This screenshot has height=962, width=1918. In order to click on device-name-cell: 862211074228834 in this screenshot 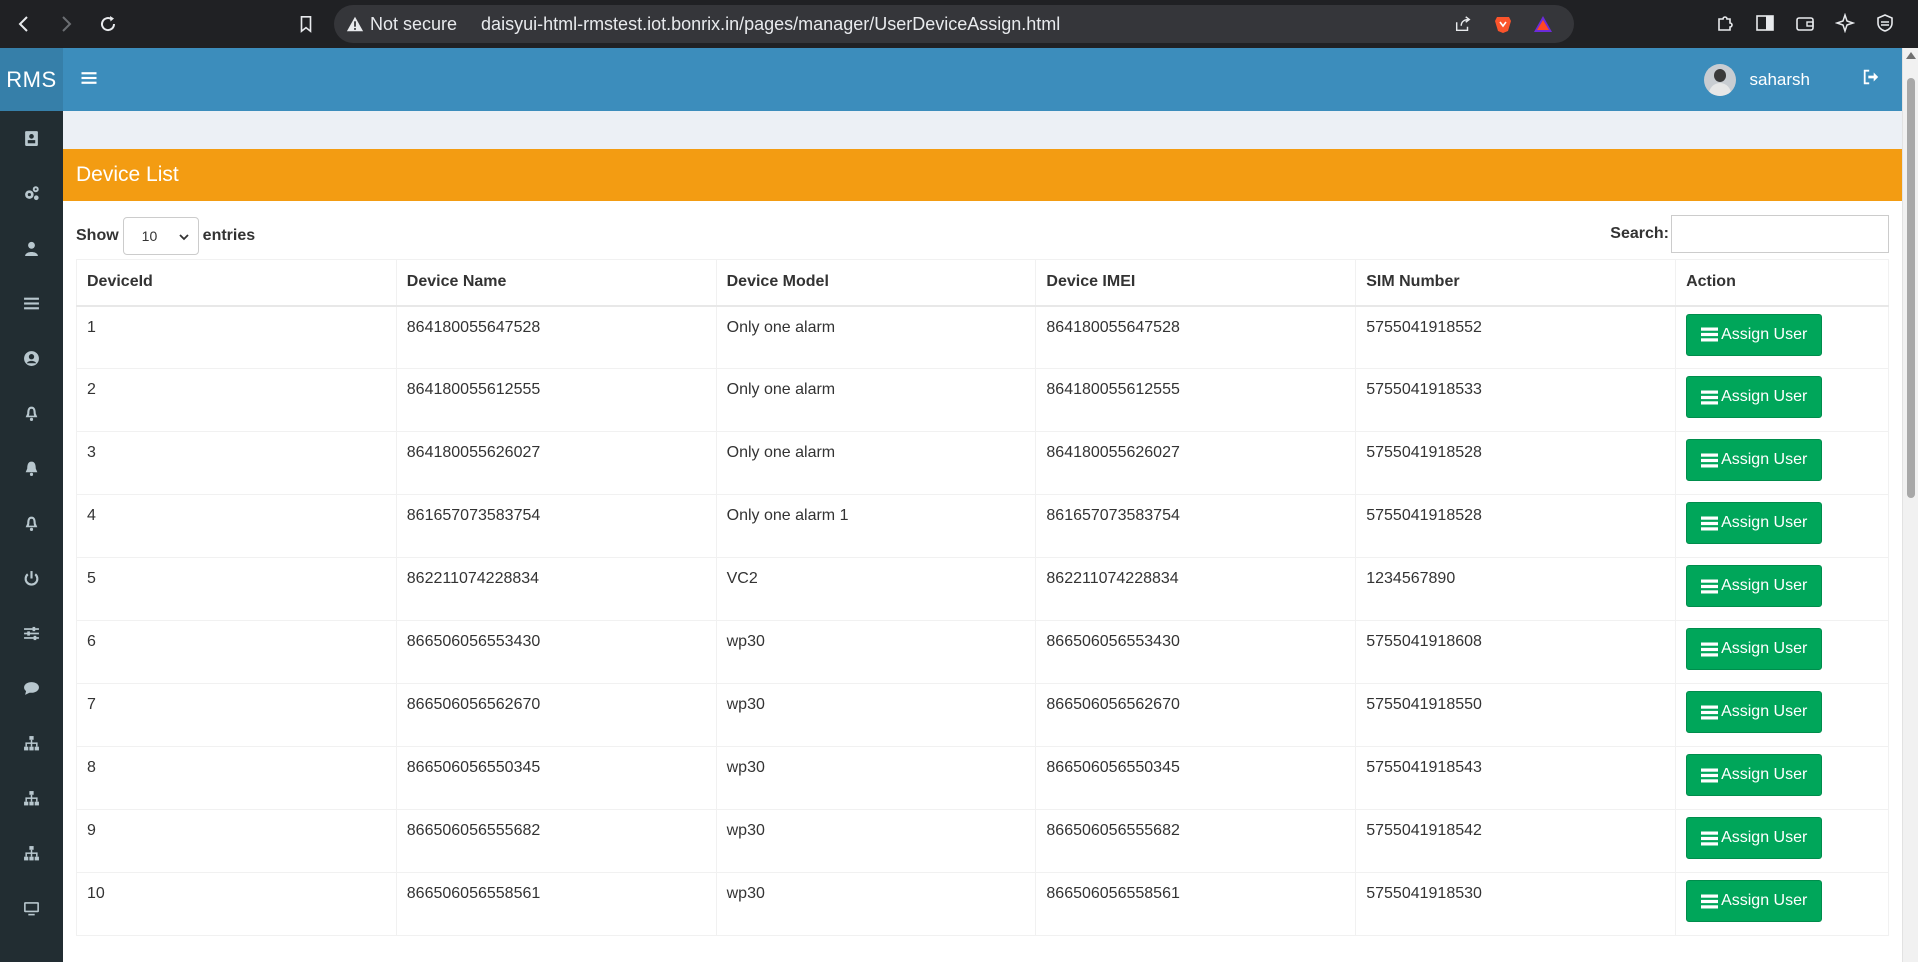, I will do `click(556, 589)`.